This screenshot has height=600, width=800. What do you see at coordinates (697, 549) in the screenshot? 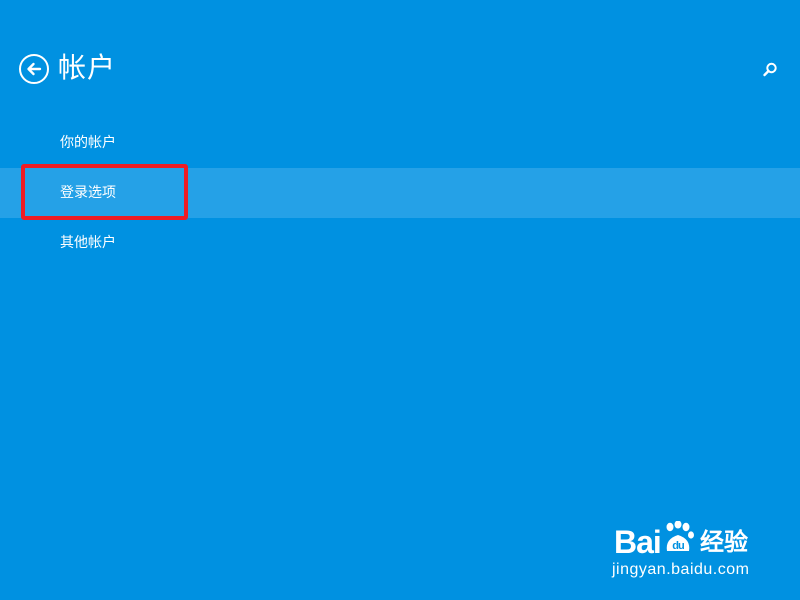
I see `baidu-jingyan-watermark: Bai du 经验 jingyan.baidu.com` at bounding box center [697, 549].